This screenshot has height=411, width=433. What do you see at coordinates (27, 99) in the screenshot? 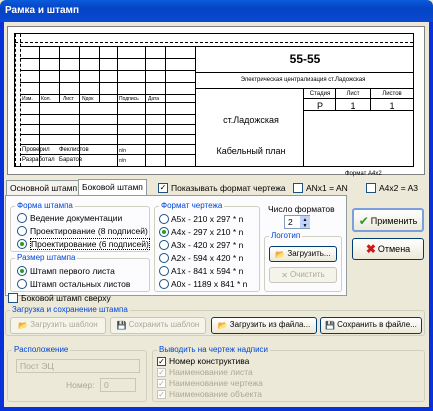
I see `col-header-0: Изм.` at bounding box center [27, 99].